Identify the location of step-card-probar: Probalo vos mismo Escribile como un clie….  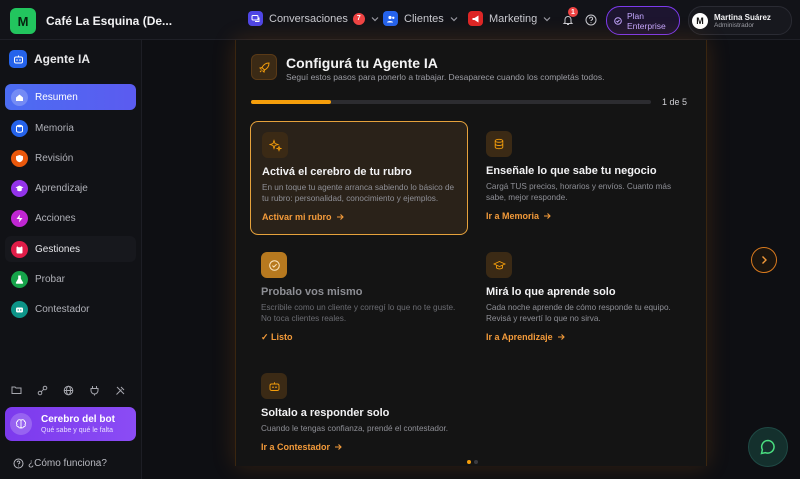
(359, 299).